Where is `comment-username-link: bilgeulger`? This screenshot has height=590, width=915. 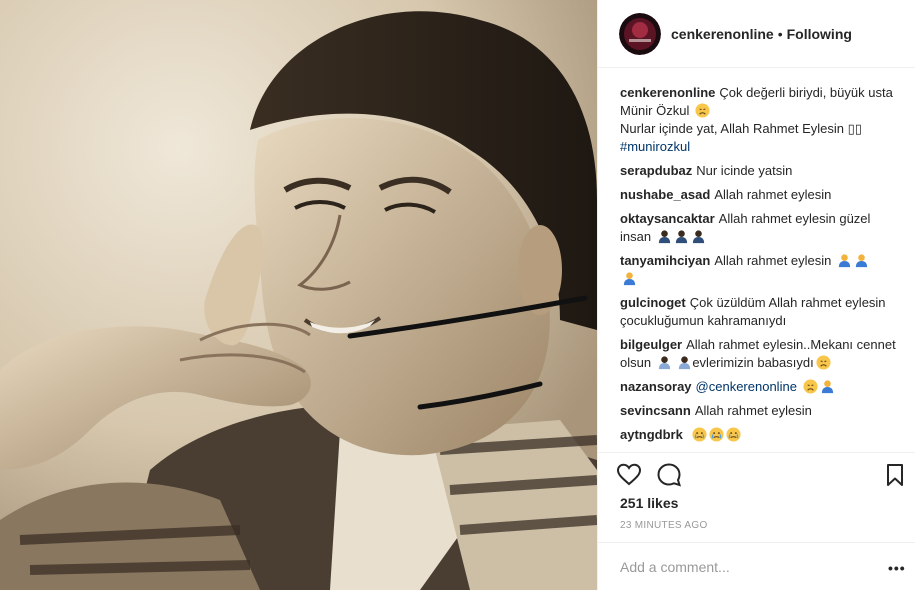 comment-username-link: bilgeulger is located at coordinates (651, 344).